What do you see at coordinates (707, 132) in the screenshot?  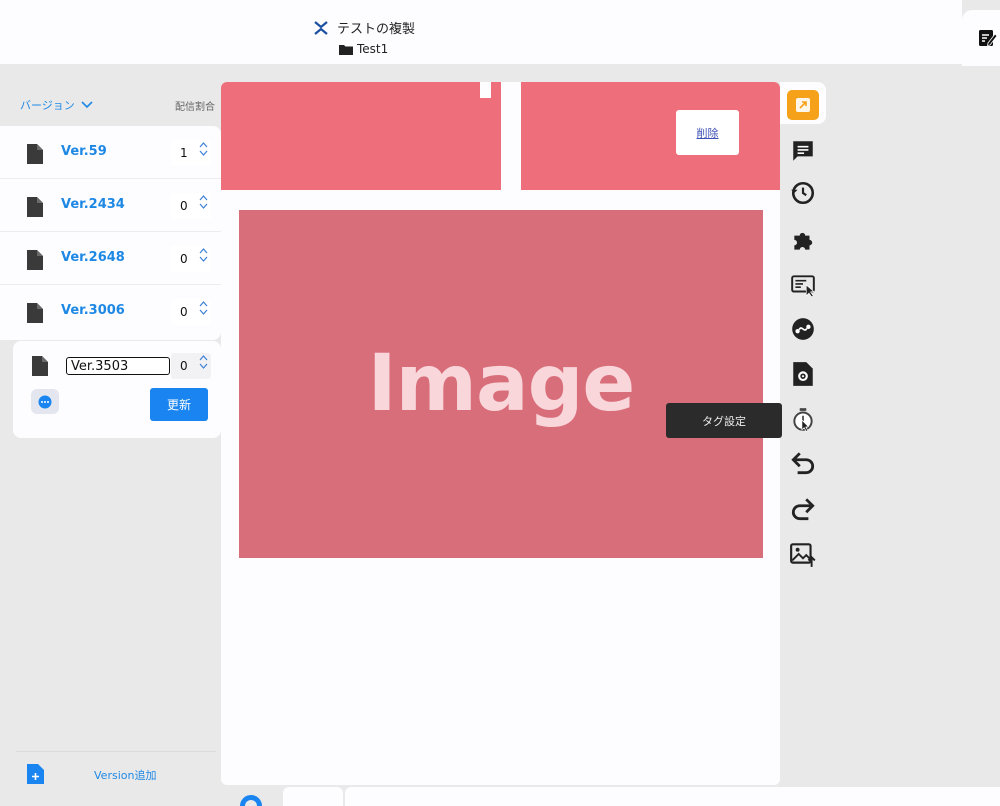 I see `delete-button: 削除` at bounding box center [707, 132].